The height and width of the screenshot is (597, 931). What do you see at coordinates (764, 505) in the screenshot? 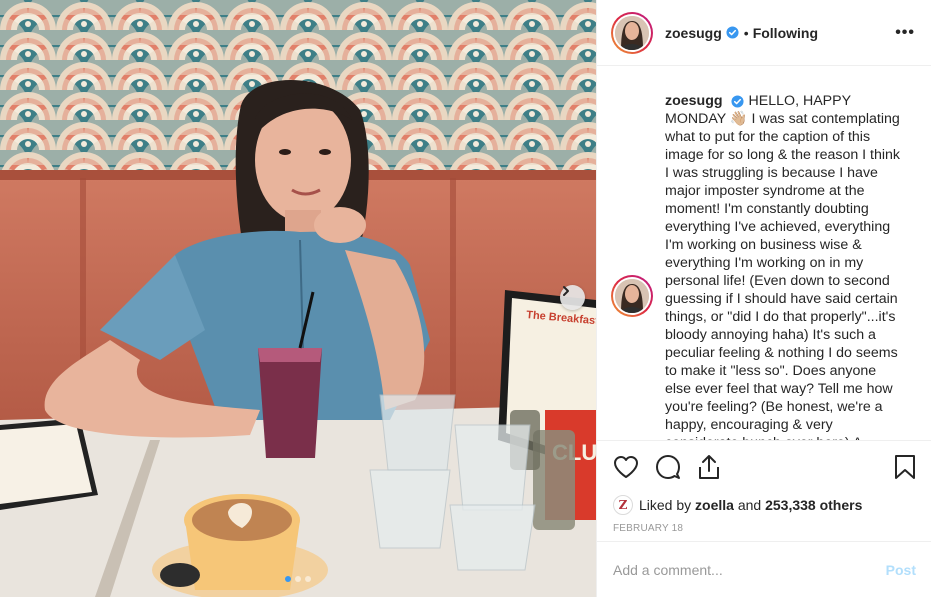
I see `likes-summary: Z Liked by zoella and 253,338 others` at bounding box center [764, 505].